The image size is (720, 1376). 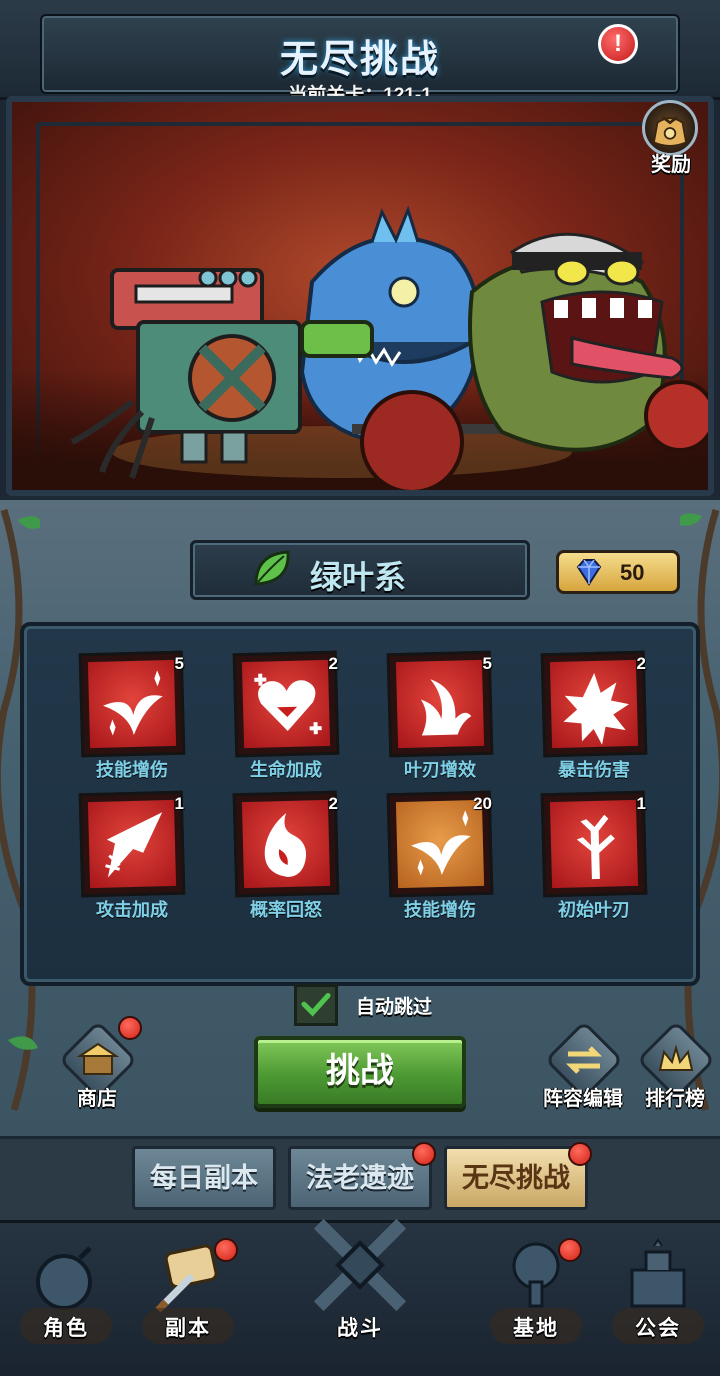 I want to click on checkmark-icon, so click(x=316, y=1005).